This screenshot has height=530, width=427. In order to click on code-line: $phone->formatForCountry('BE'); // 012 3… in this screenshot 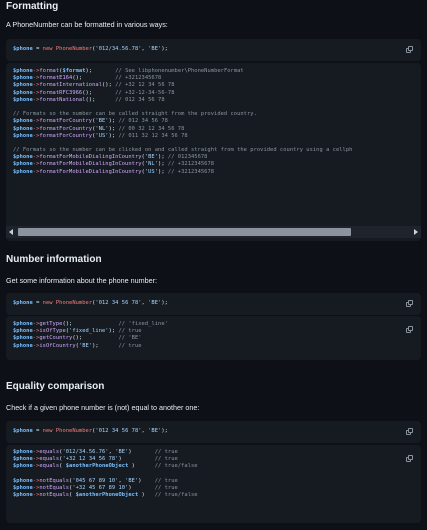, I will do `click(90, 121)`.